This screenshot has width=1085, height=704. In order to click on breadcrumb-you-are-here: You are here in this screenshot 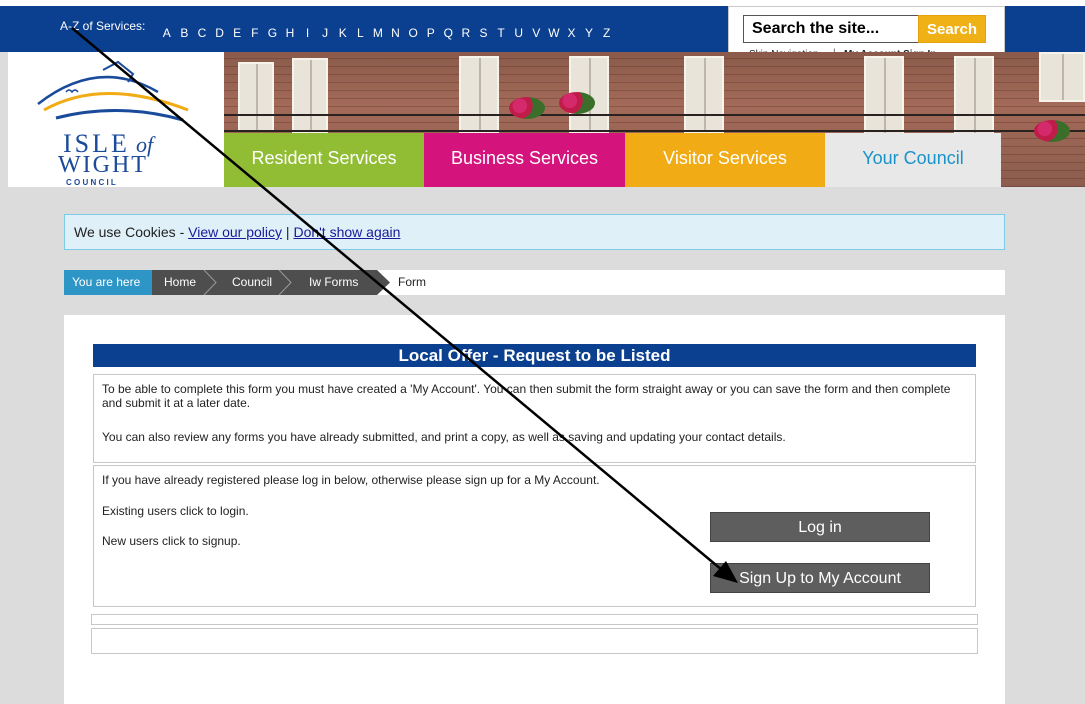, I will do `click(108, 282)`.